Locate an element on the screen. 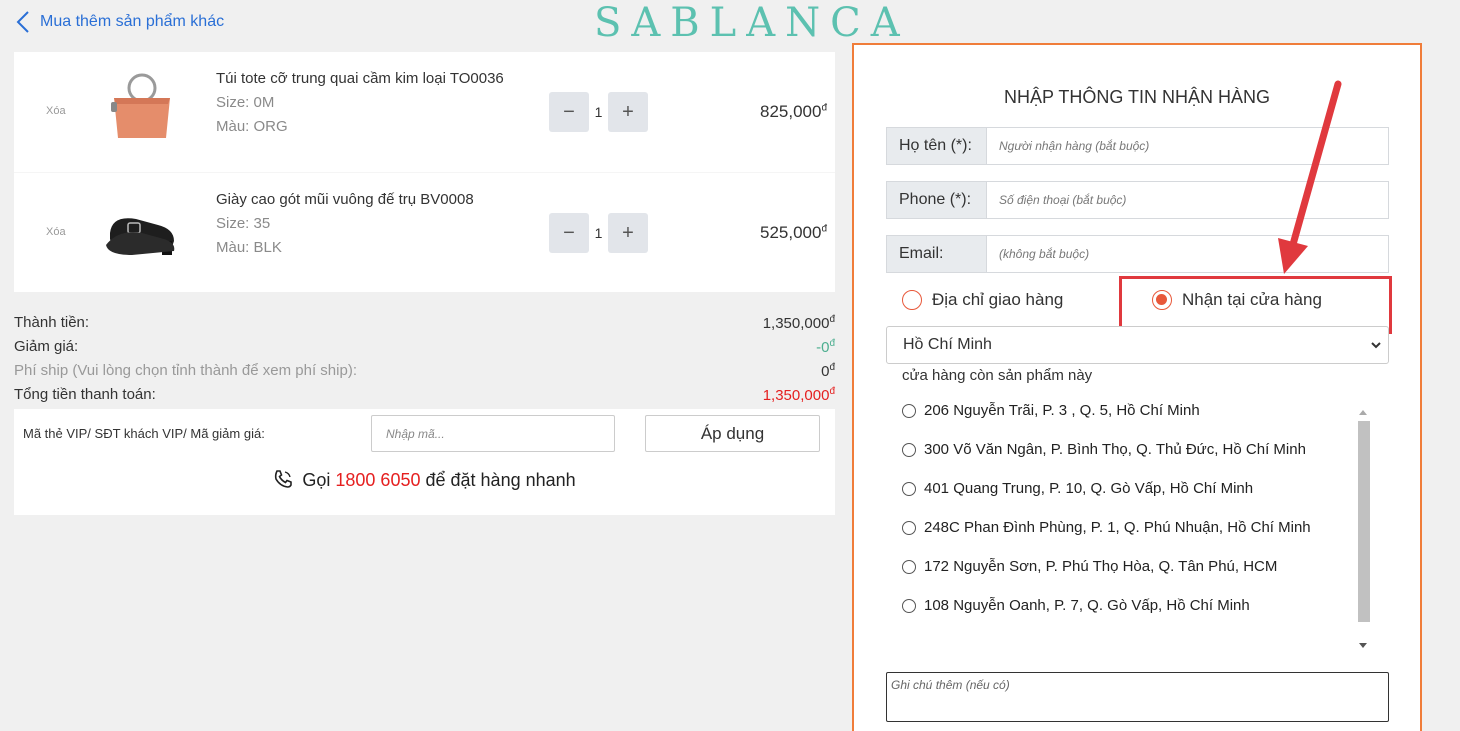 This screenshot has height=731, width=1460. tote-bag-image is located at coordinates (140, 105).